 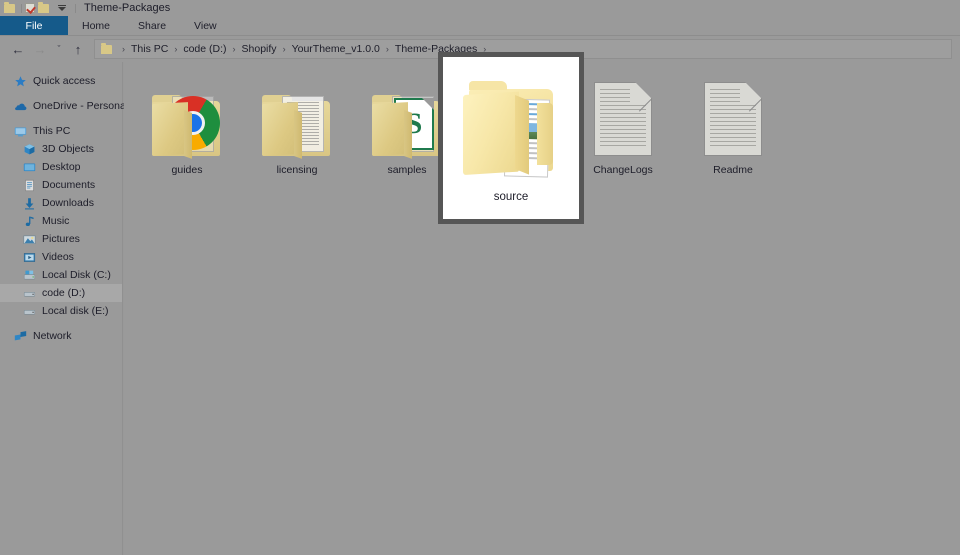 I want to click on breadcrumb-yourtheme: YourTheme_v1.0.0, so click(x=336, y=49).